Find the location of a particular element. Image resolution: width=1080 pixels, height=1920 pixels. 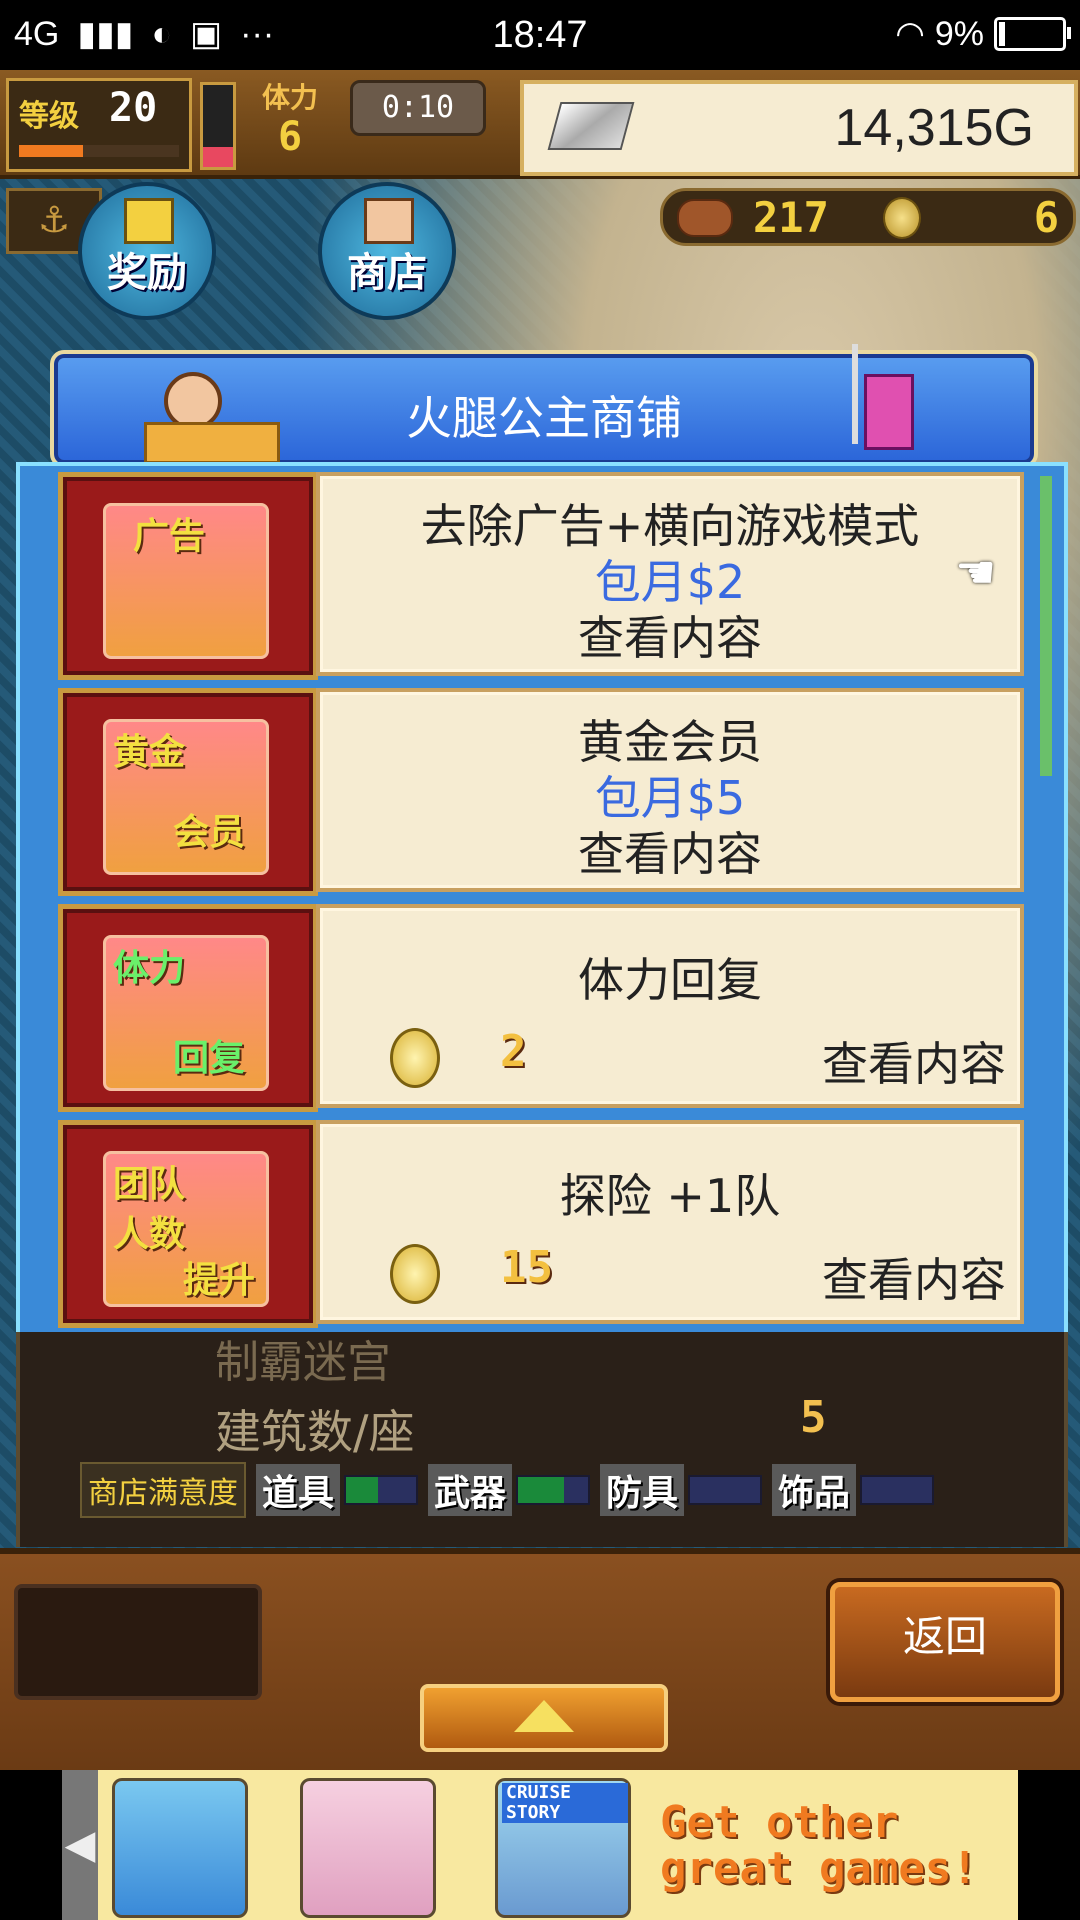

ad-game-thumbnail-cruise: CRUISE STORY is located at coordinates (563, 1848).